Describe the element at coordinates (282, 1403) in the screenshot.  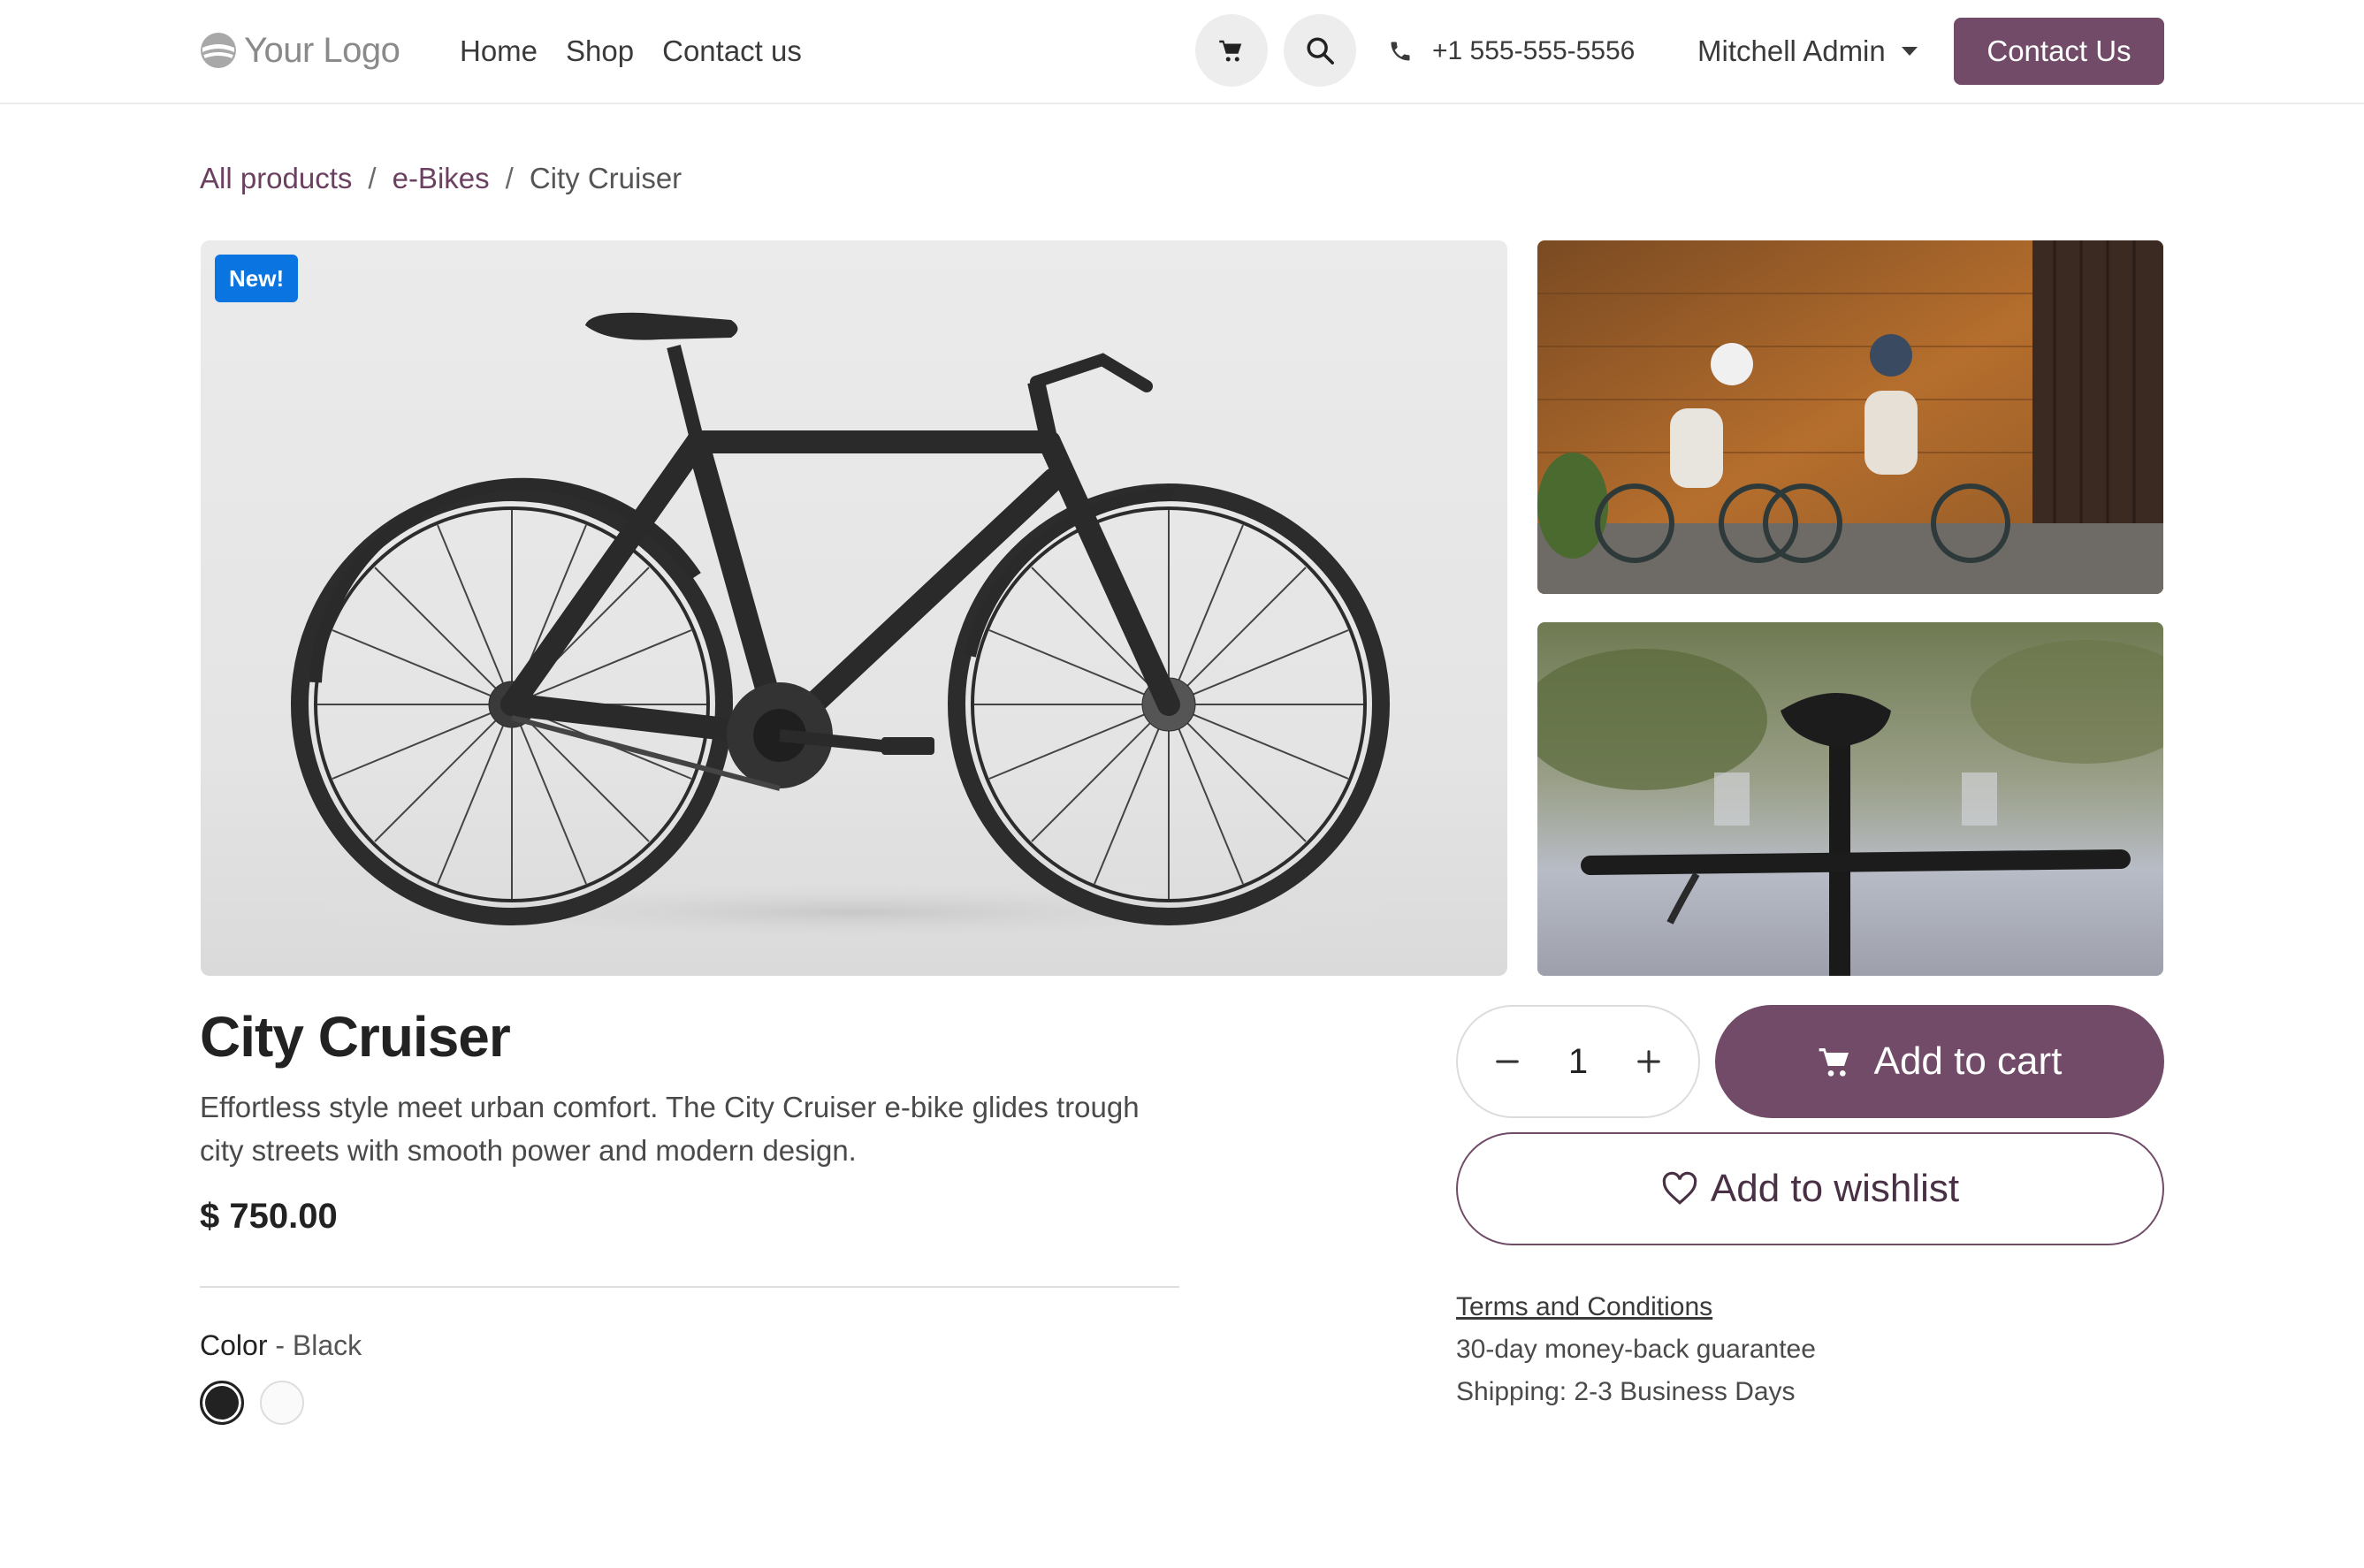
I see `color-swatch-white` at that location.